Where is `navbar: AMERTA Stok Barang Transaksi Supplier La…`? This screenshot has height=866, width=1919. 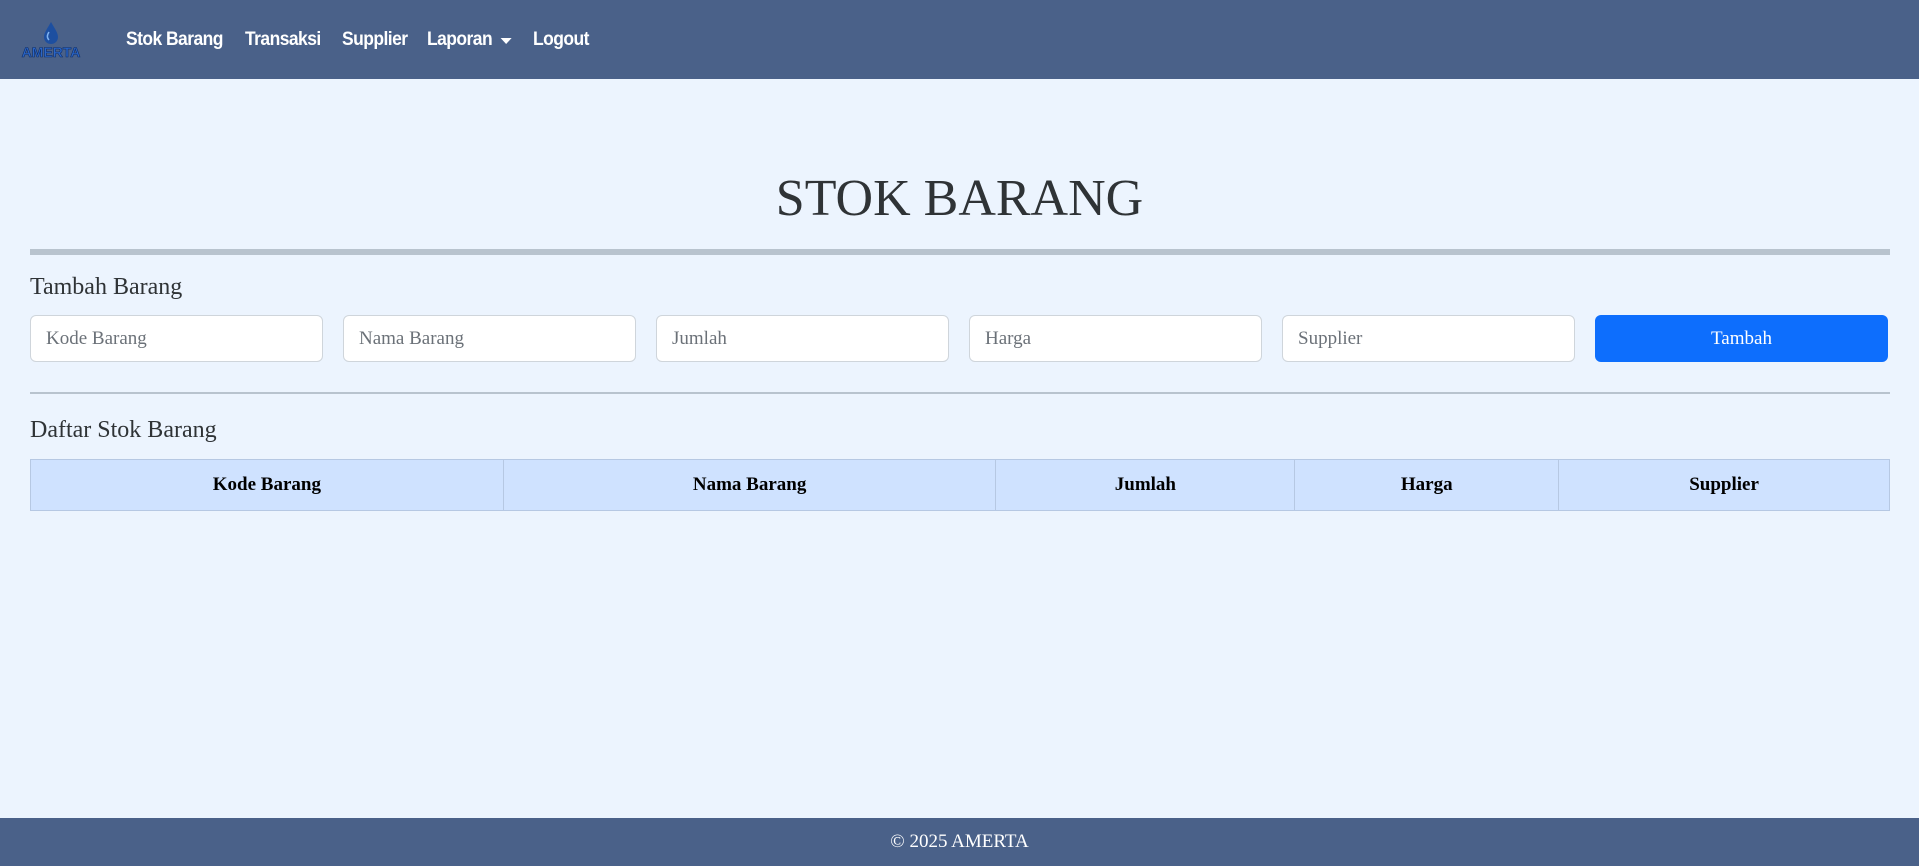
navbar: AMERTA Stok Barang Transaksi Supplier La… is located at coordinates (959, 39).